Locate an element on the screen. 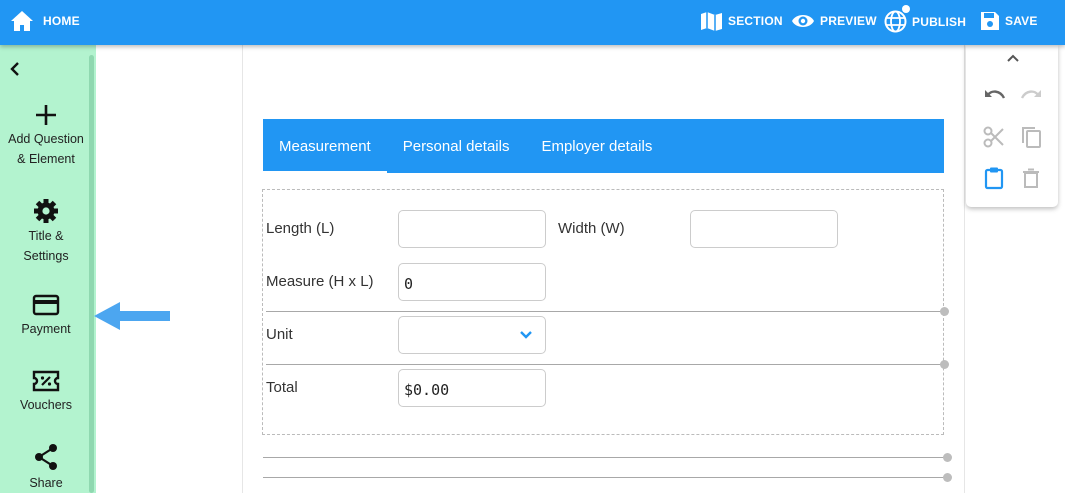 The width and height of the screenshot is (1065, 493). voucher-icon is located at coordinates (46, 381).